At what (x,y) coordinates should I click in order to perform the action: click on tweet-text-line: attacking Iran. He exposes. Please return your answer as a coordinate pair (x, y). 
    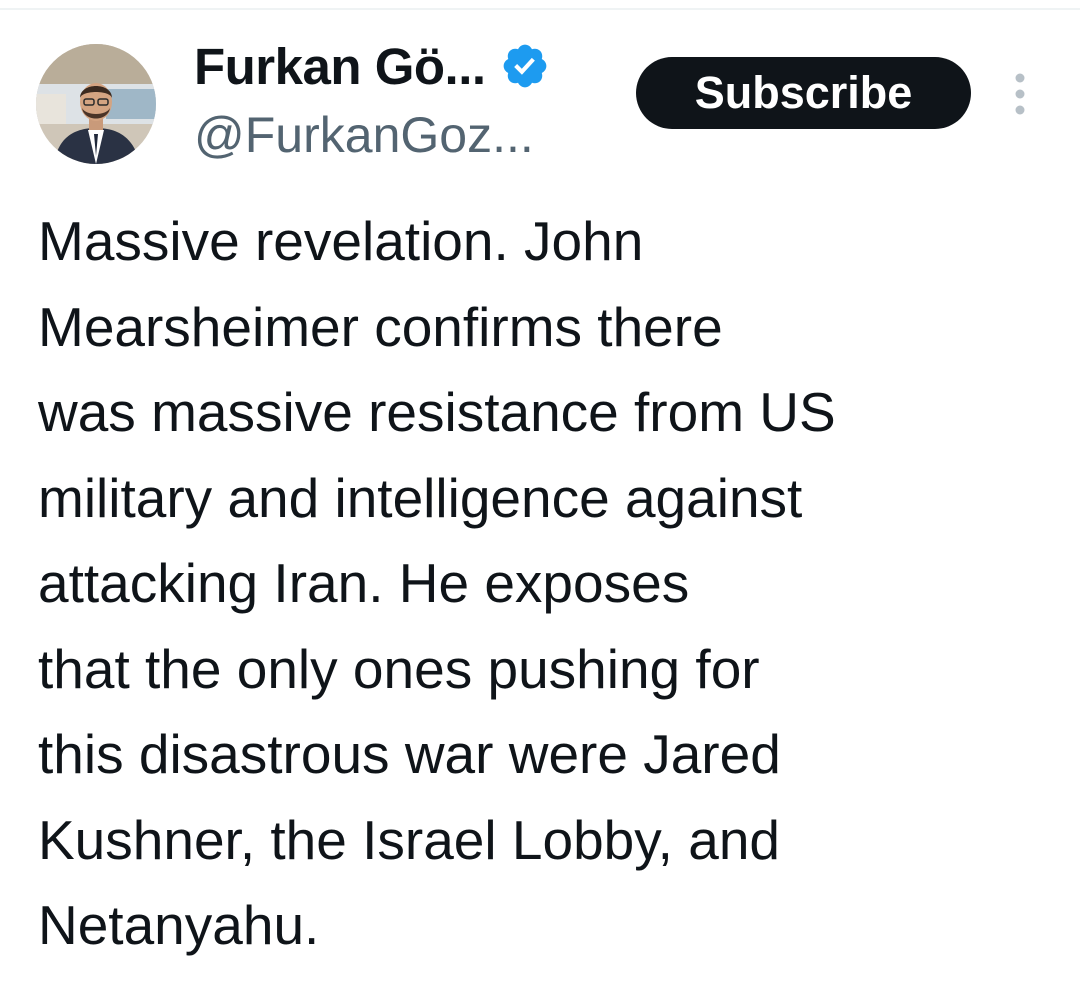
    Looking at the image, I should click on (364, 583).